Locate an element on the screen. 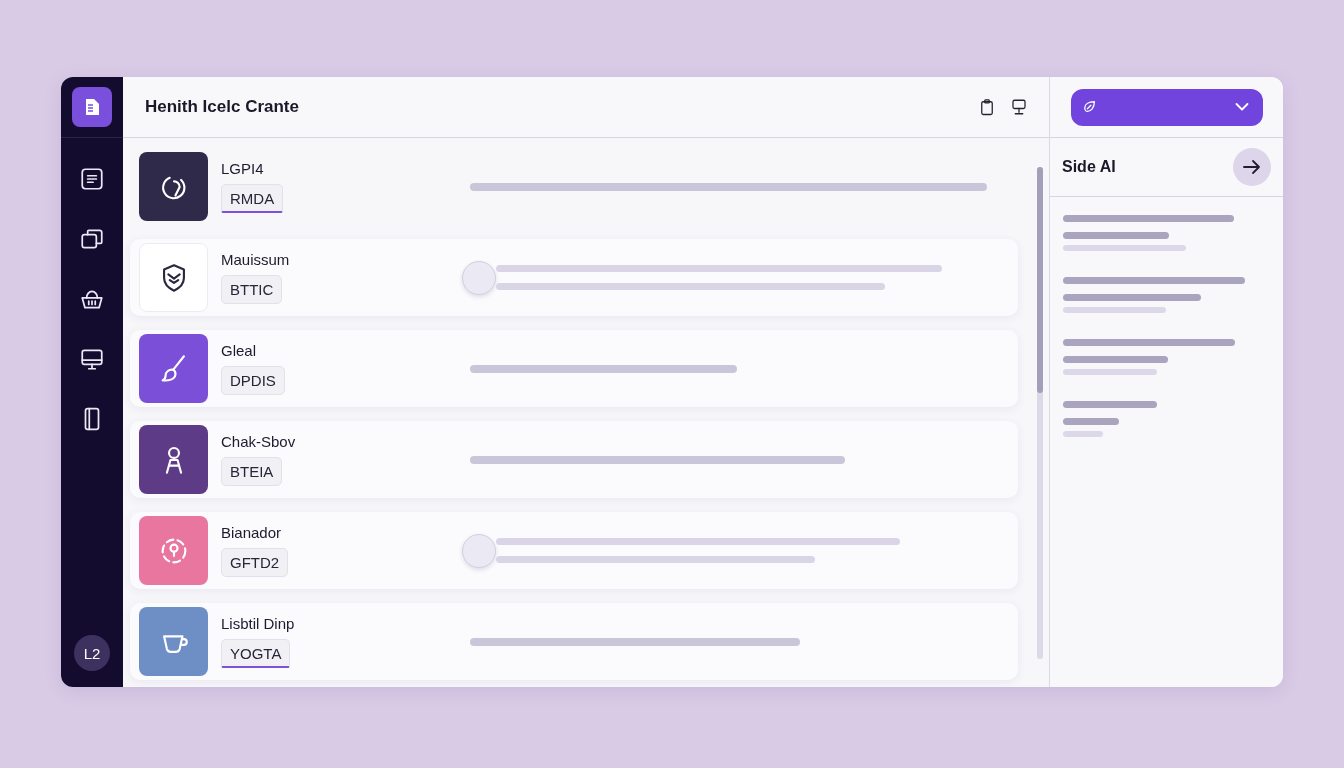 Image resolution: width=1344 pixels, height=768 pixels. list-row: Chak-Sbov BTEIA is located at coordinates (574, 459).